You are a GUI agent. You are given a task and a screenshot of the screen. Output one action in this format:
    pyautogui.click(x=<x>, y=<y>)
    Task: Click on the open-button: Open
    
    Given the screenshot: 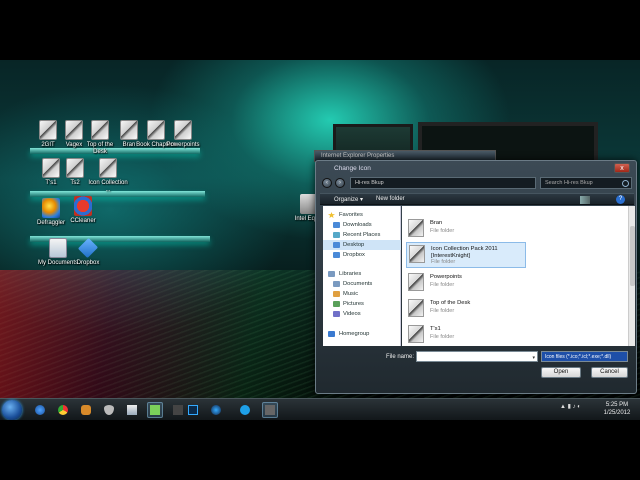 What is the action you would take?
    pyautogui.click(x=561, y=372)
    